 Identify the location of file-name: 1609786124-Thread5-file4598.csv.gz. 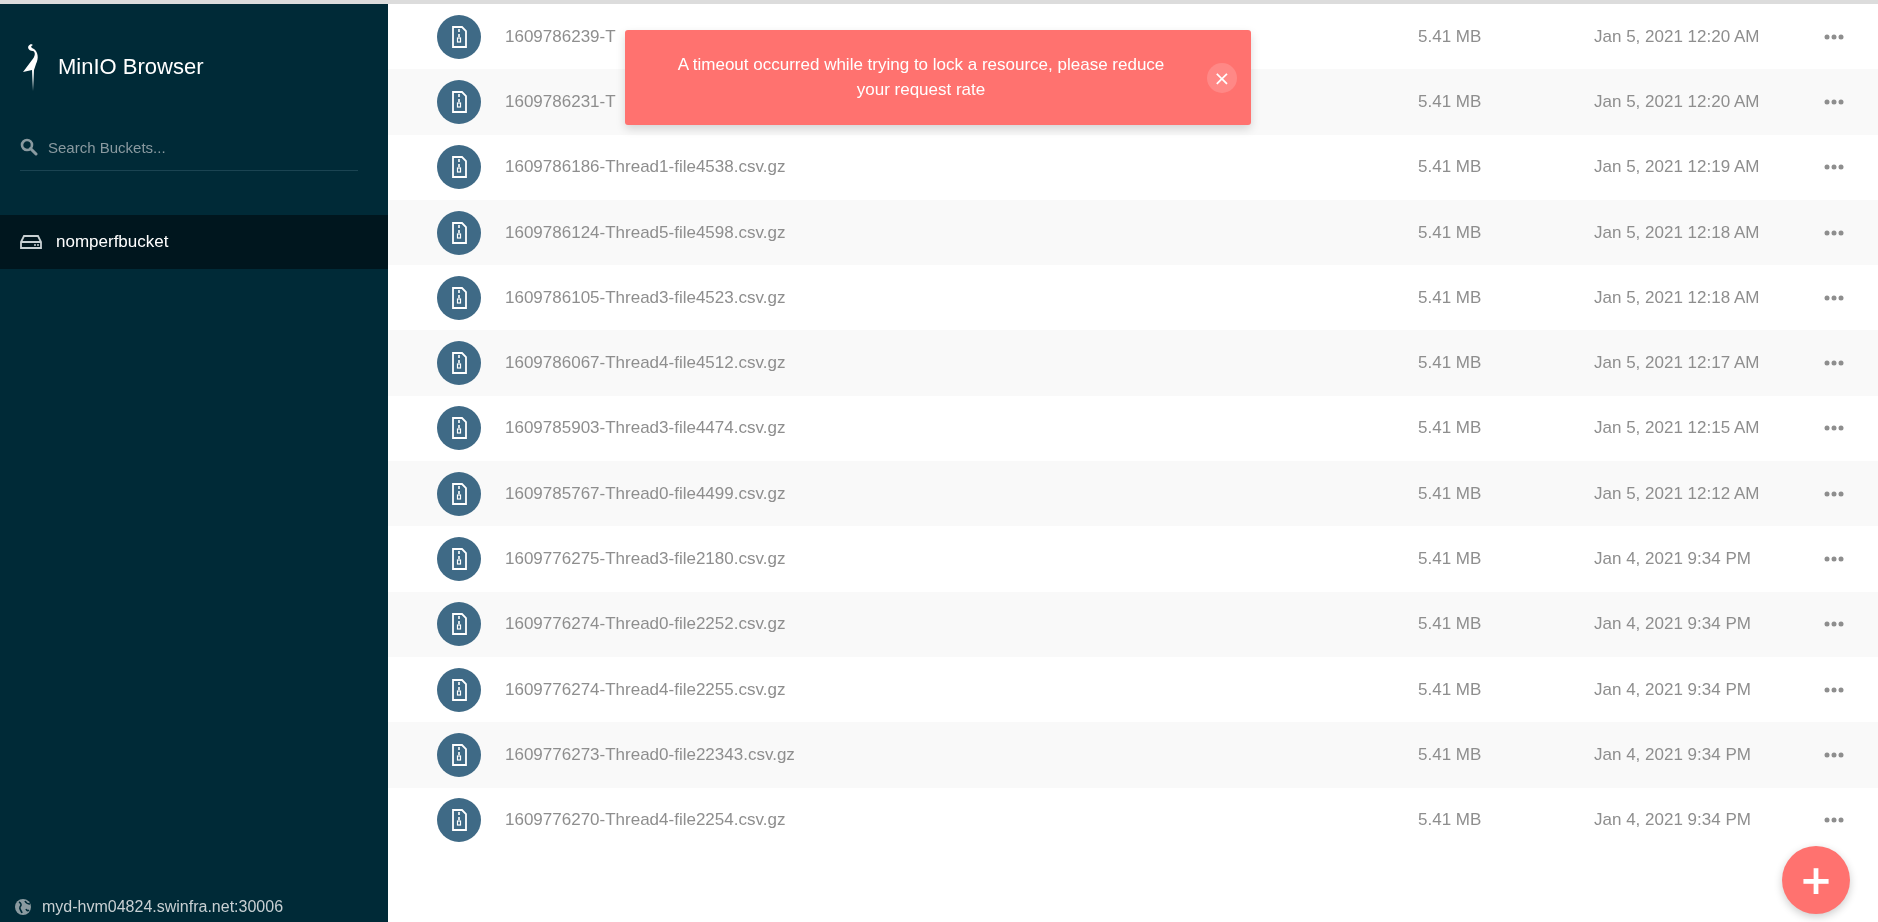
(961, 232).